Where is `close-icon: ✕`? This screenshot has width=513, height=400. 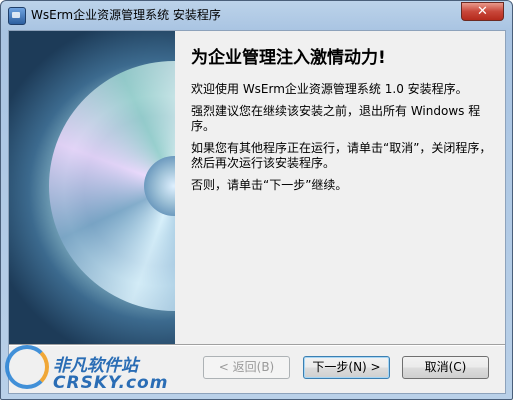 close-icon: ✕ is located at coordinates (482, 11).